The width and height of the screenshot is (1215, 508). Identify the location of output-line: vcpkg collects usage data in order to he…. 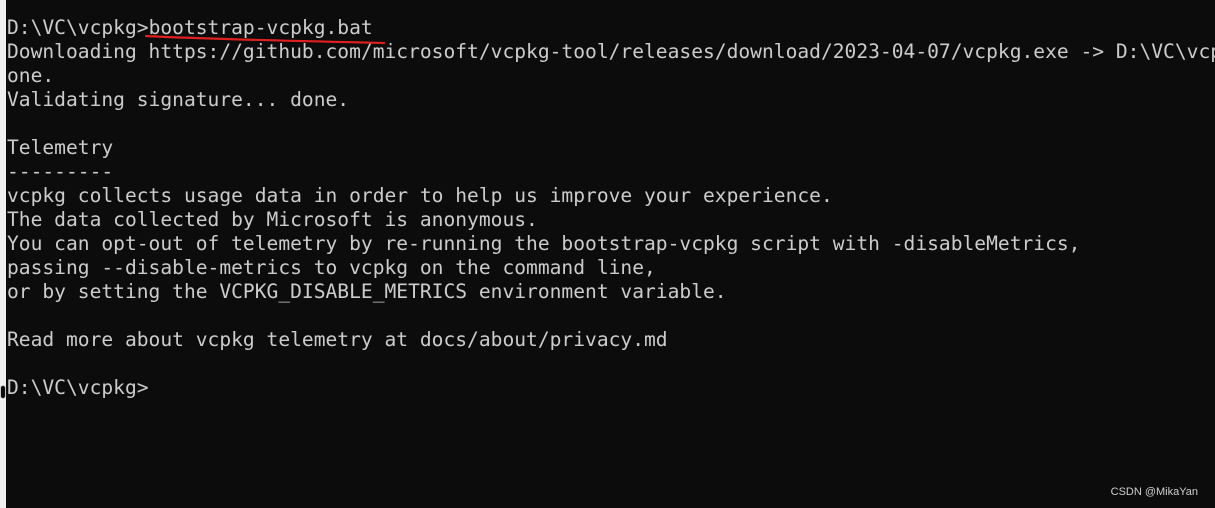
(420, 195).